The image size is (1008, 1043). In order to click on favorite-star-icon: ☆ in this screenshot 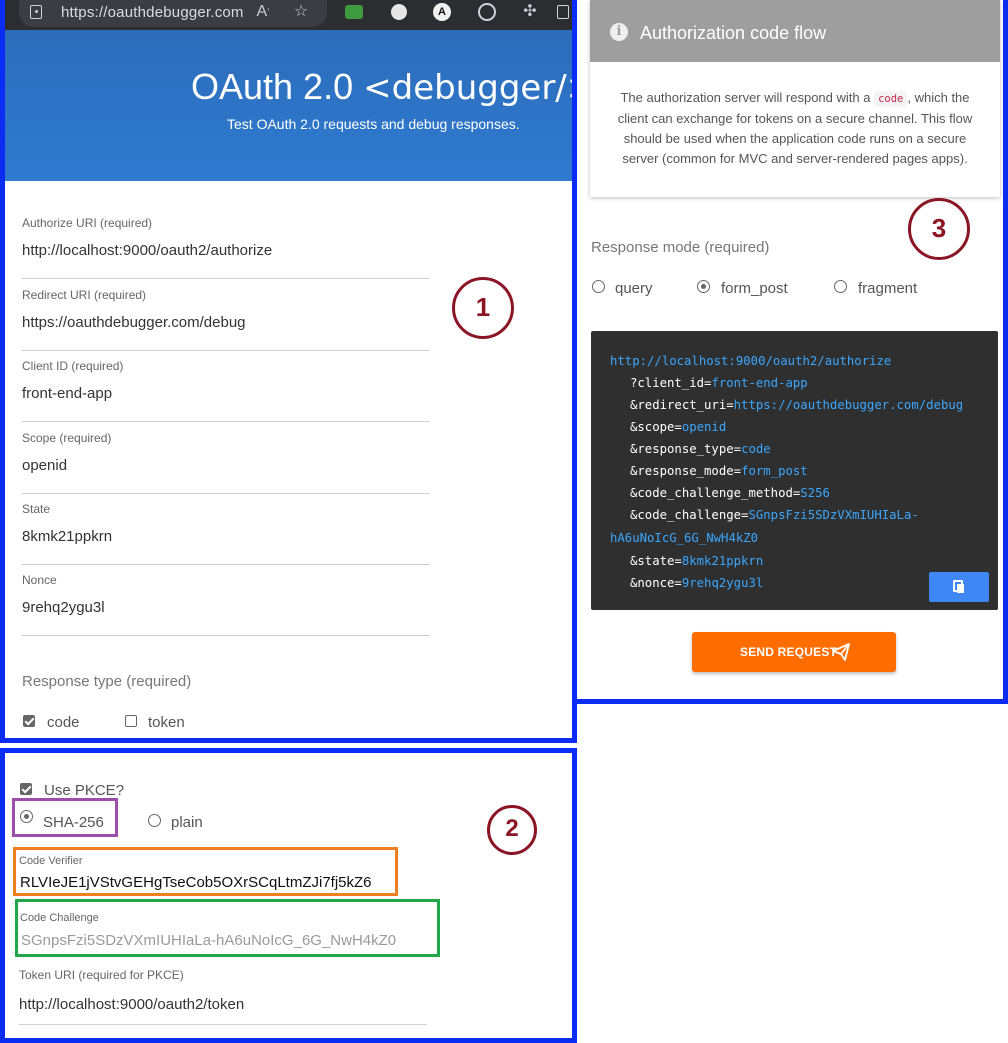, I will do `click(301, 12)`.